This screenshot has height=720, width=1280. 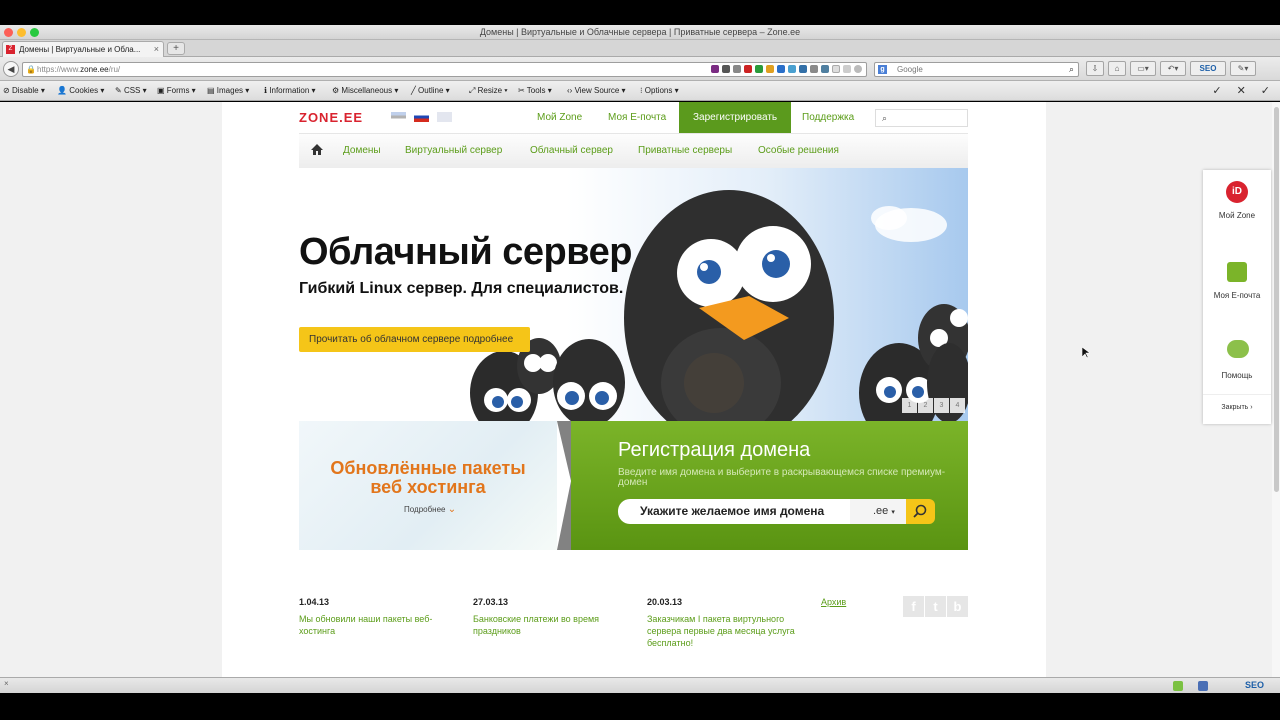 What do you see at coordinates (80, 90) in the screenshot?
I see `dev-cookies: 👤 Cookies ▾` at bounding box center [80, 90].